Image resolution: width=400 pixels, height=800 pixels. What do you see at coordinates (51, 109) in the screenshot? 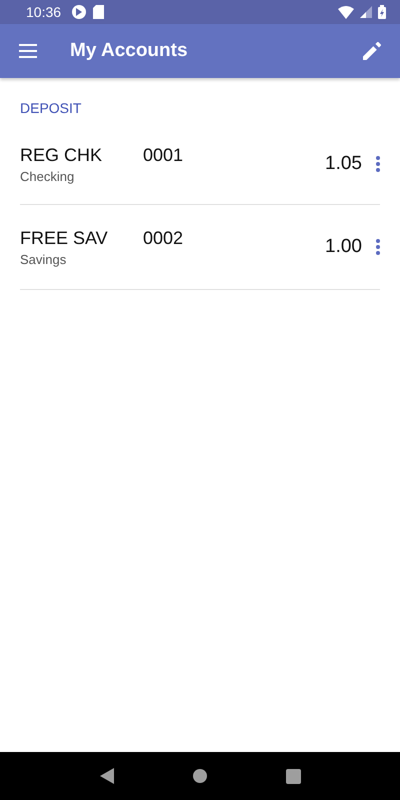
I see `section-header: DEPOSIT` at bounding box center [51, 109].